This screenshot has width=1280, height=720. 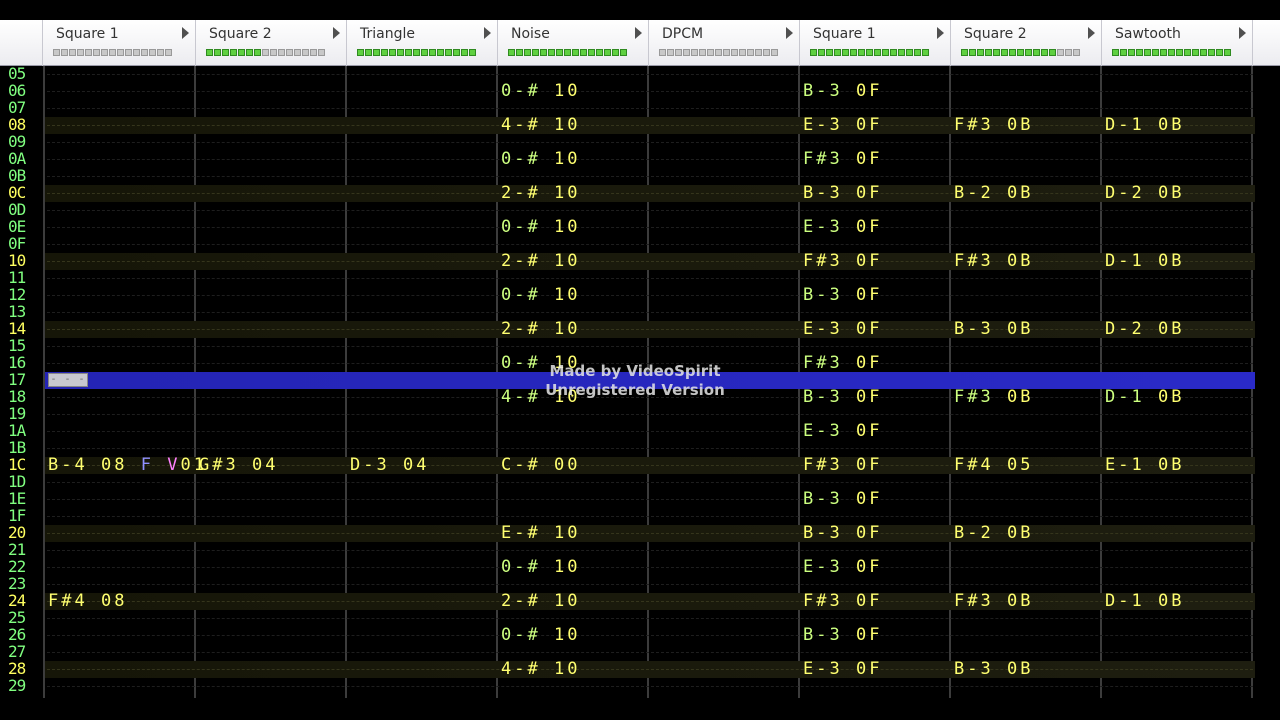 I want to click on pattern-row: 07, so click(x=640, y=107).